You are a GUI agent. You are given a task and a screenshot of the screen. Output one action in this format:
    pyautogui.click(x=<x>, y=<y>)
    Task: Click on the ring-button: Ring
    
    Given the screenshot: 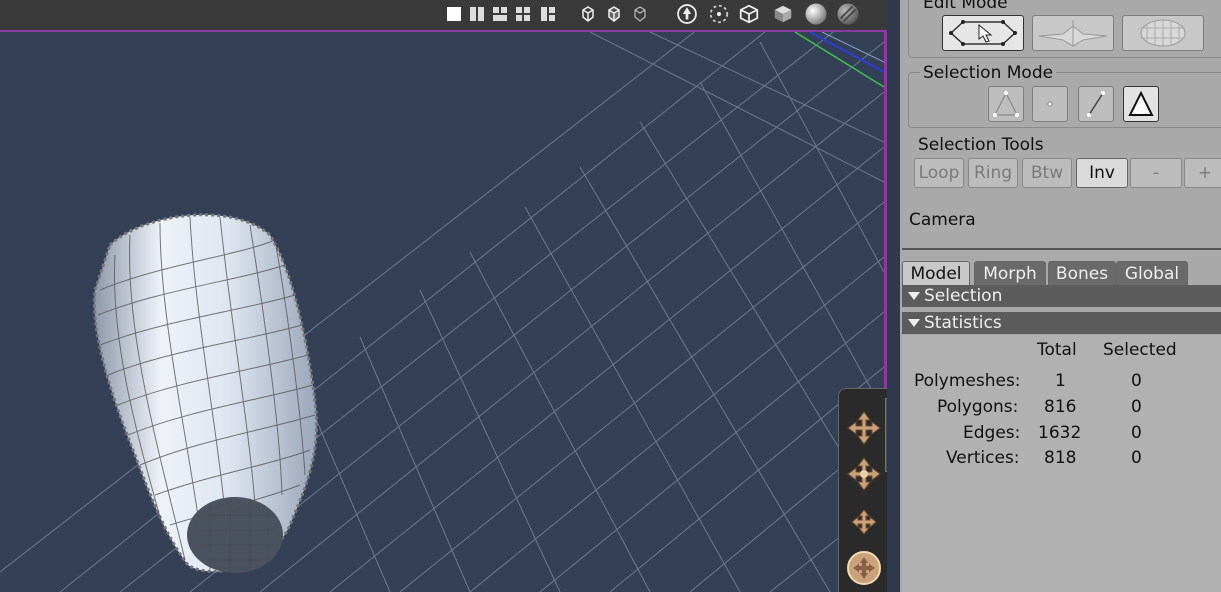 What is the action you would take?
    pyautogui.click(x=993, y=173)
    